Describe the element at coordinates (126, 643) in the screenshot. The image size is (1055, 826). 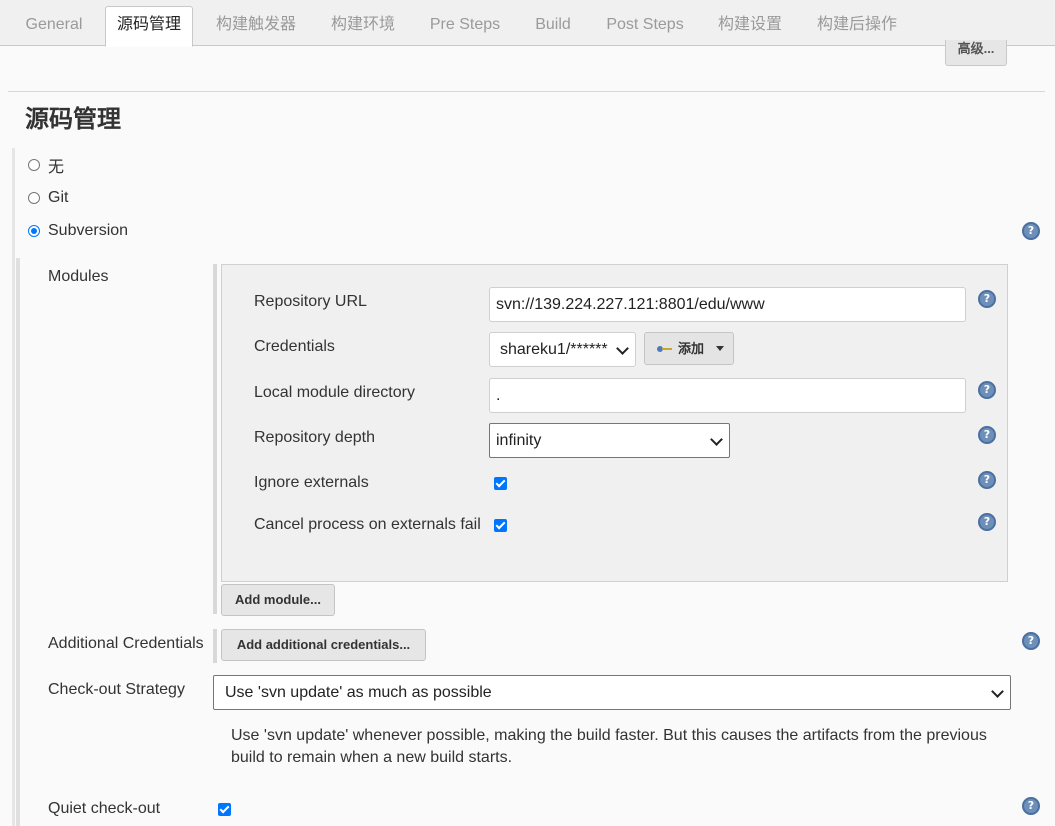
I see `additional-credentials-label: Additional Credentials` at that location.